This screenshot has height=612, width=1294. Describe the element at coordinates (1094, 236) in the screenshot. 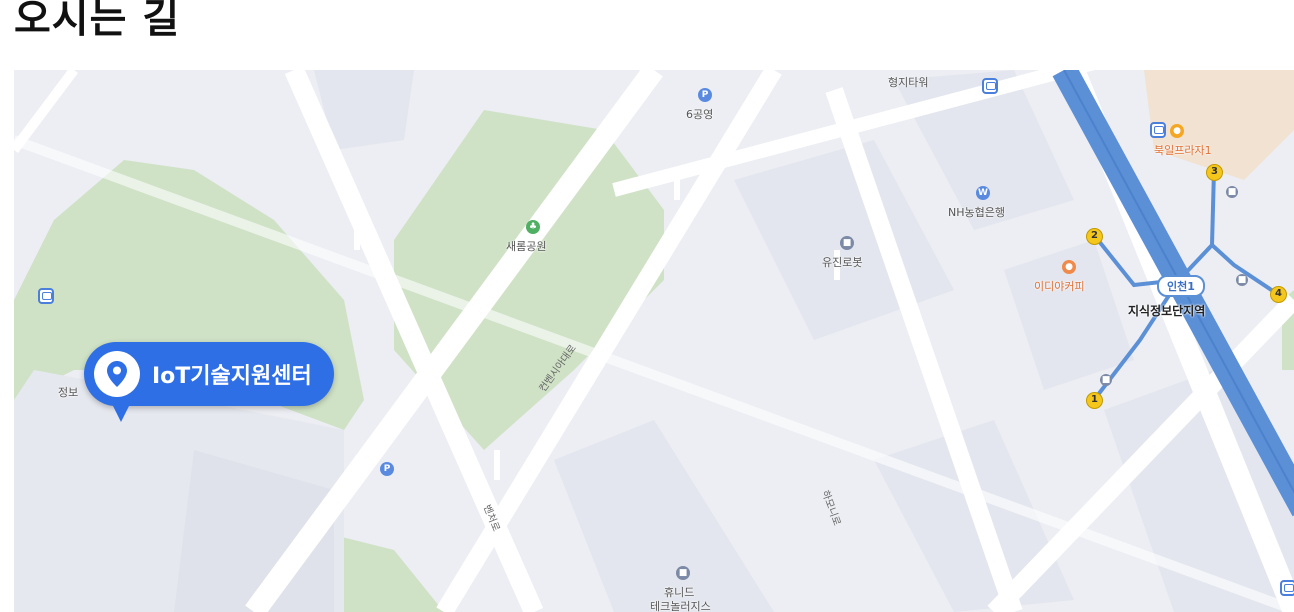

I see `exit-2-icon: 2` at that location.